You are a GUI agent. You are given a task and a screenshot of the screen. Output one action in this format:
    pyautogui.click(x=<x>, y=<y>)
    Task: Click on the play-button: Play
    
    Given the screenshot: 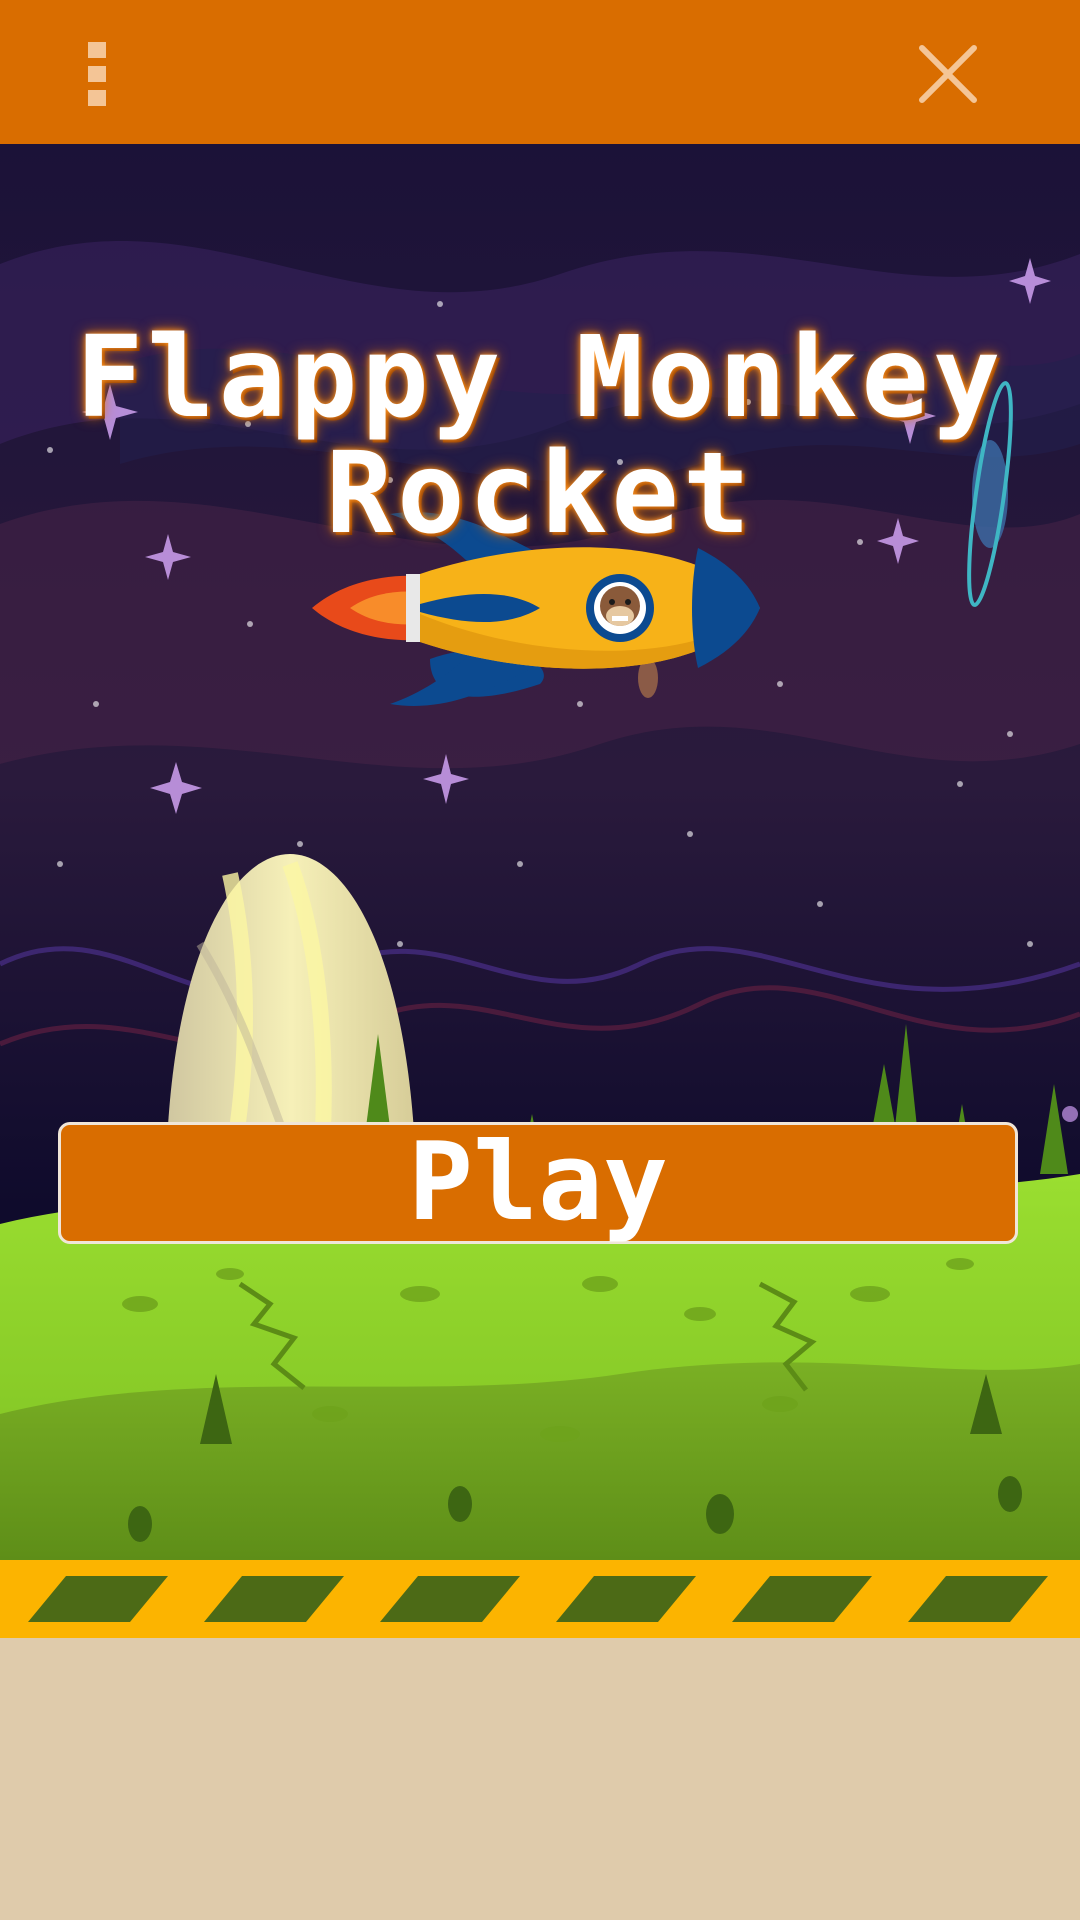 What is the action you would take?
    pyautogui.click(x=538, y=1183)
    